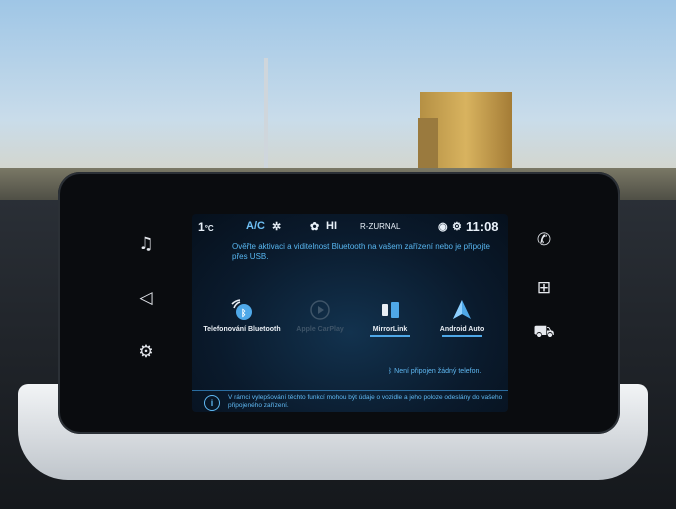  I want to click on fan-level: HI, so click(331, 226).